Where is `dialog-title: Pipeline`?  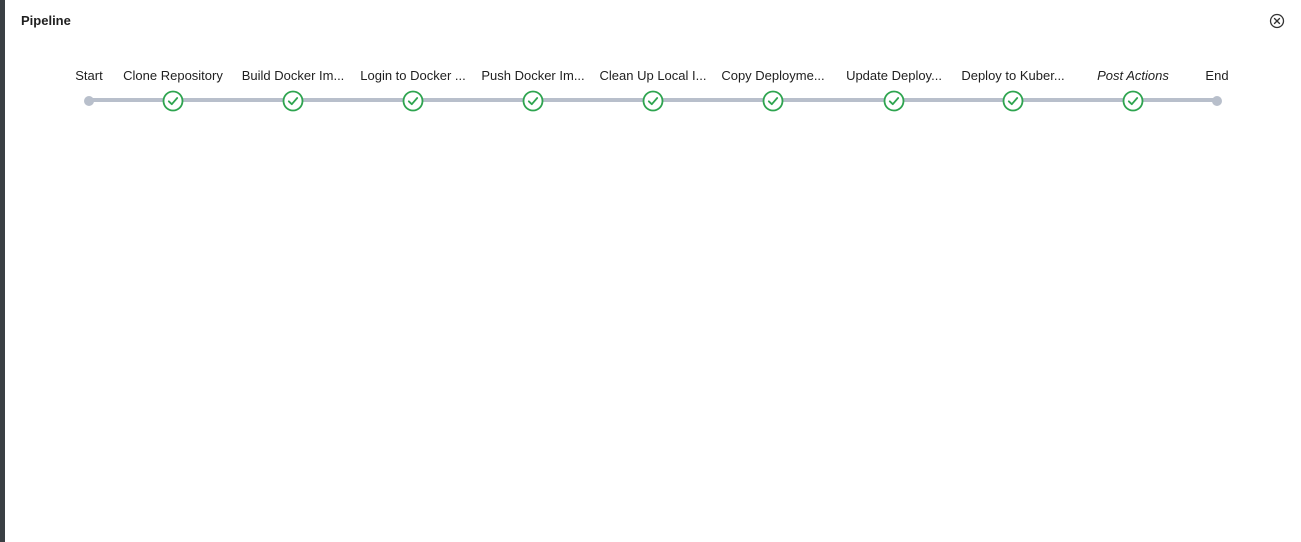
dialog-title: Pipeline is located at coordinates (46, 20).